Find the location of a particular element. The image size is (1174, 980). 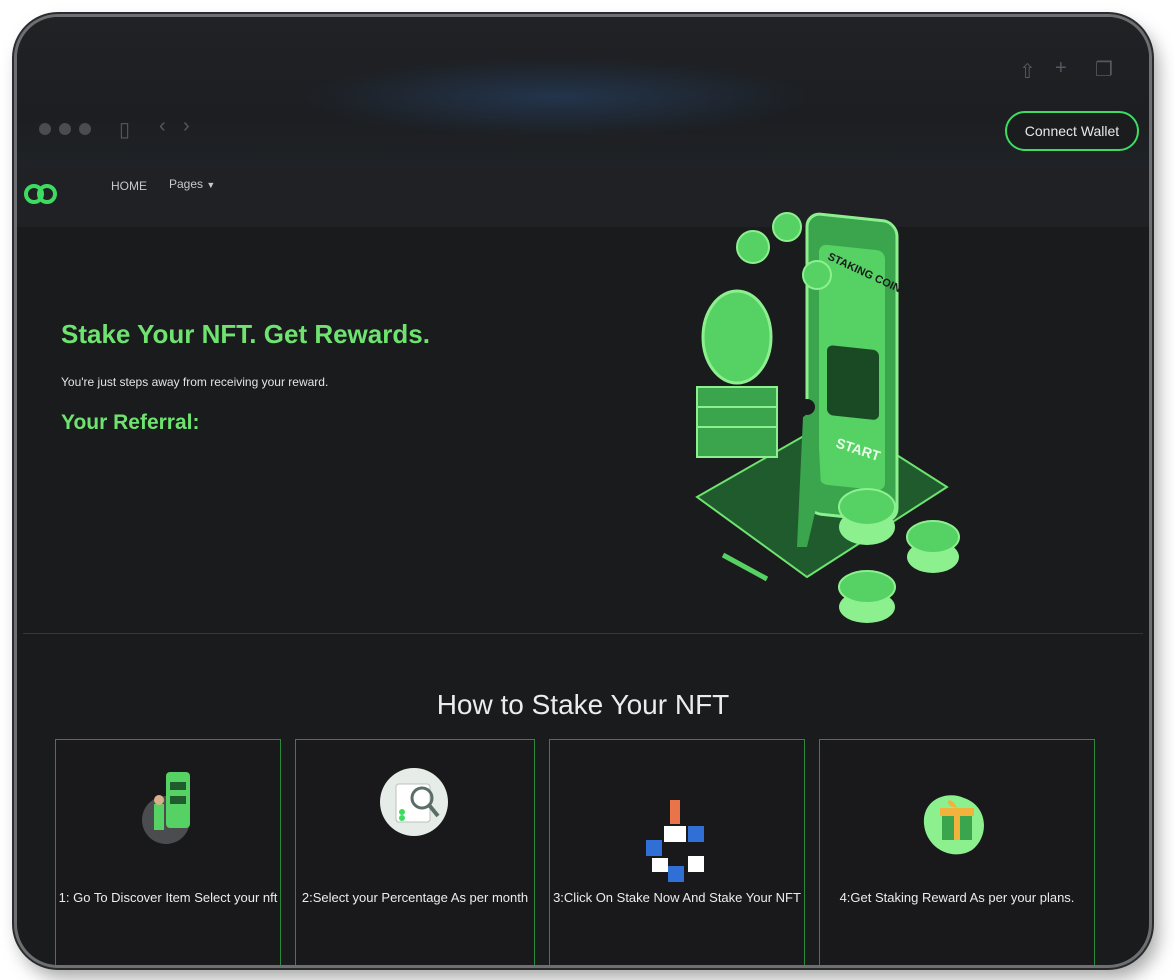

step-card-3: 3:Click On Stake Now And Stake Your NFT is located at coordinates (677, 852).